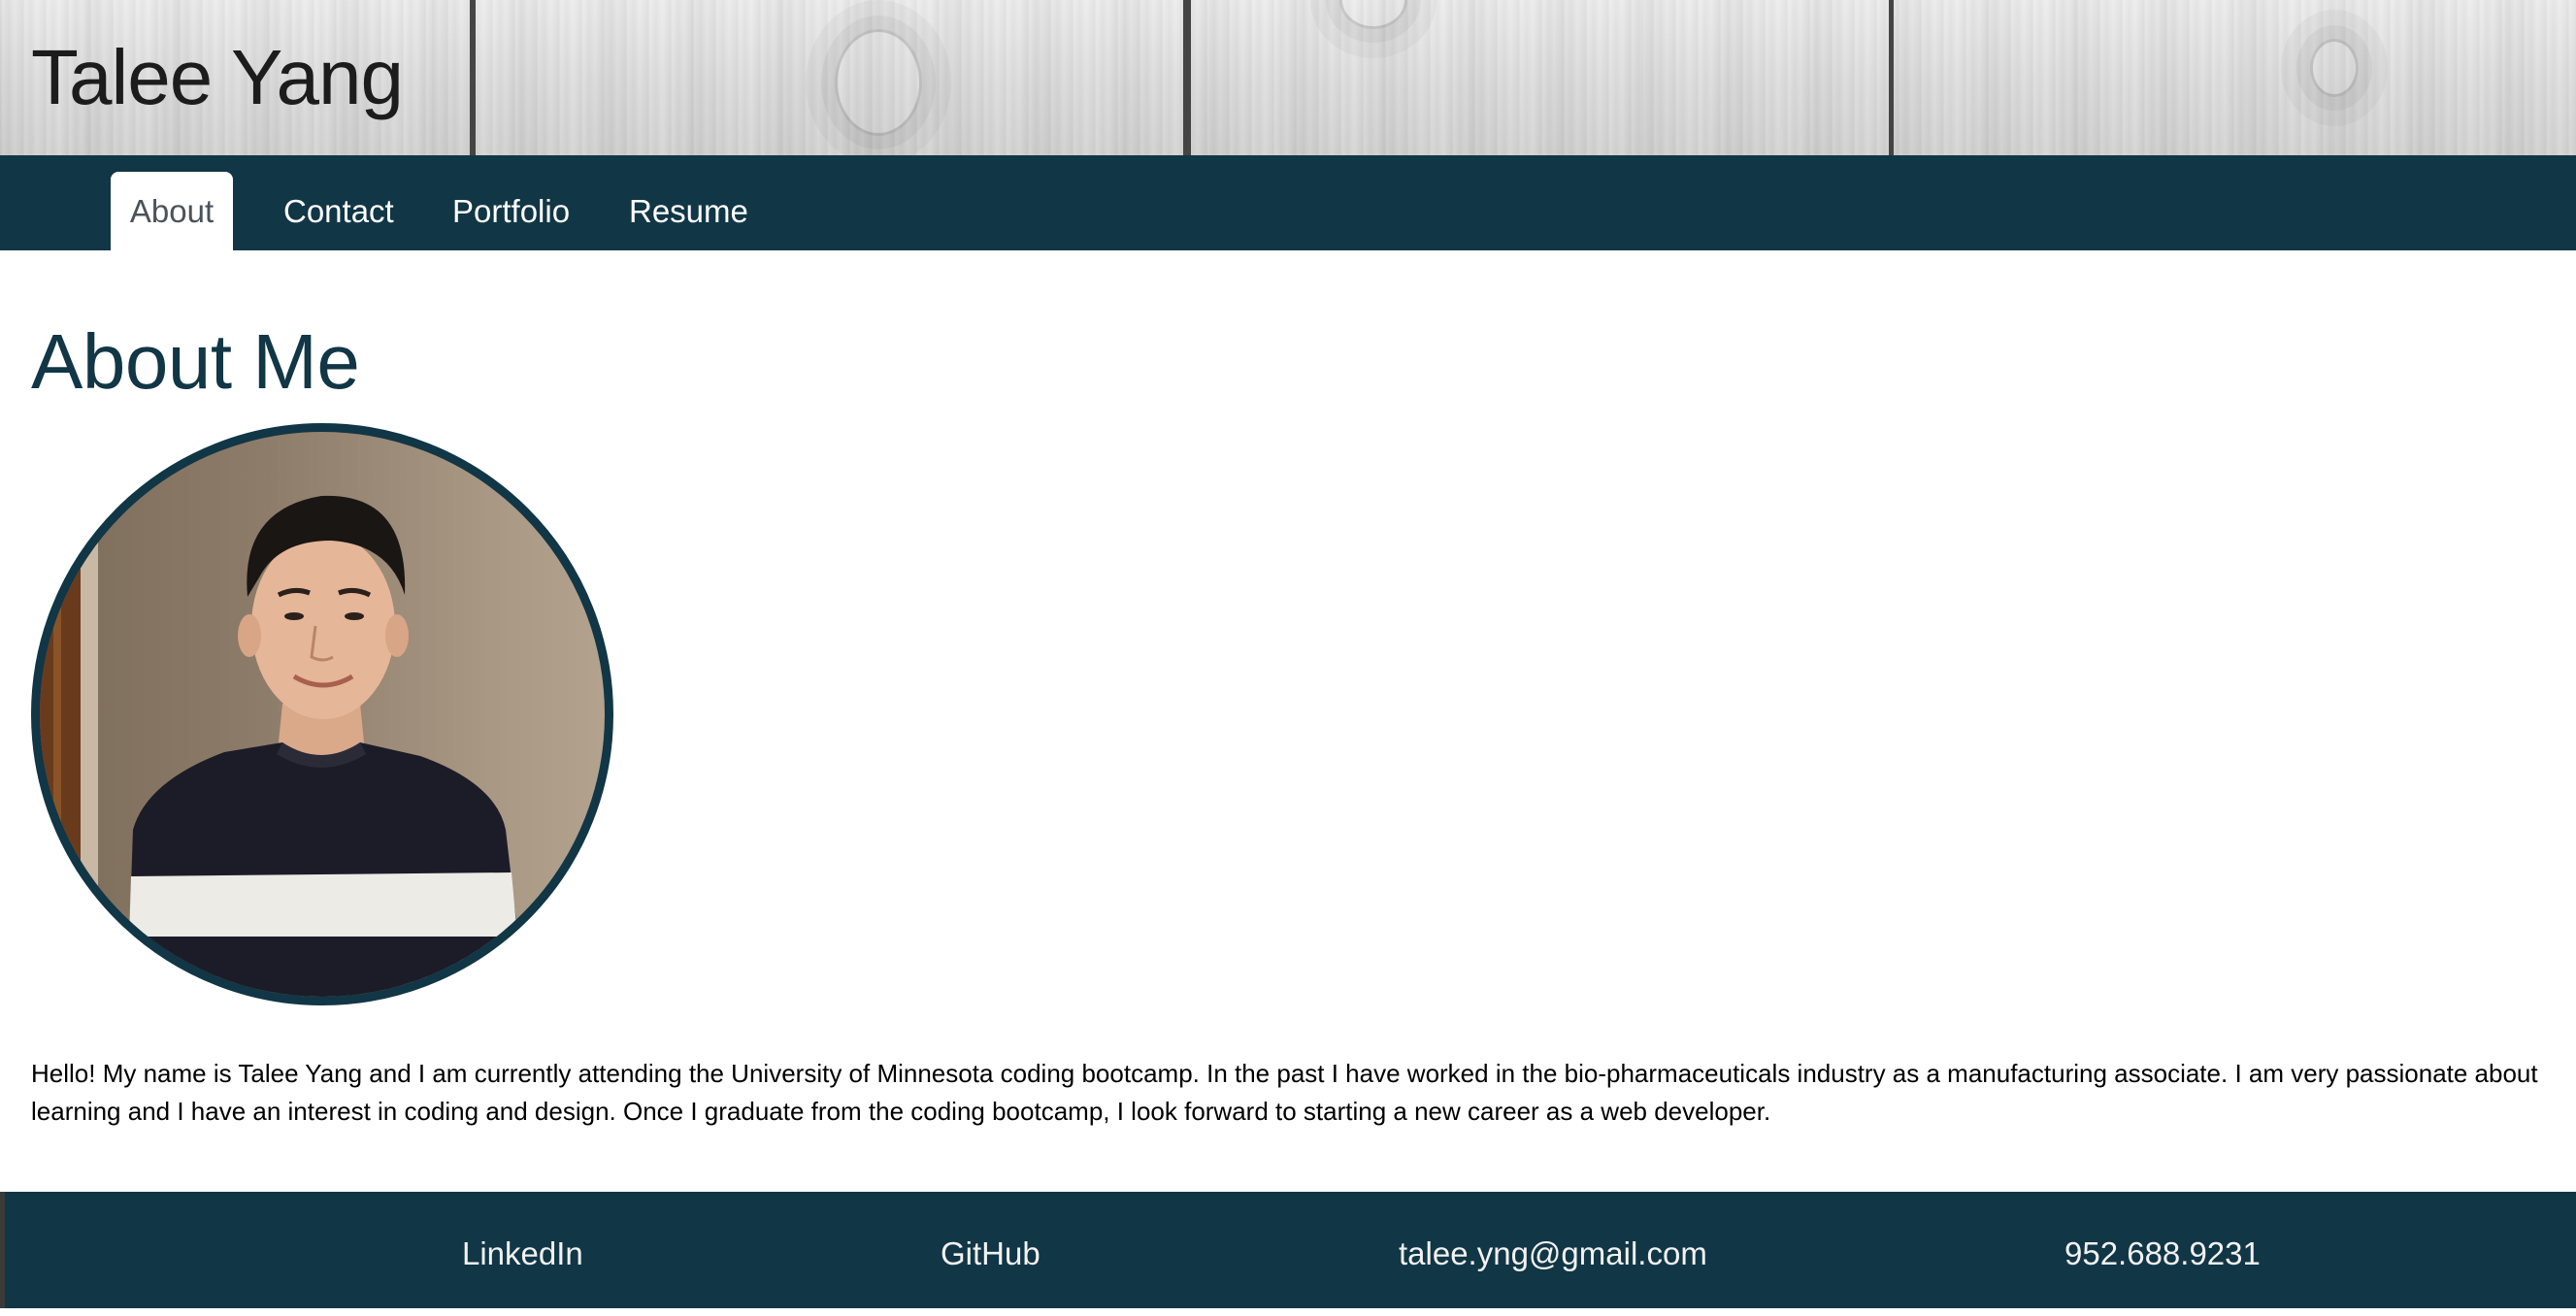 Image resolution: width=2576 pixels, height=1316 pixels. I want to click on profile-photo-icon, so click(282, 743).